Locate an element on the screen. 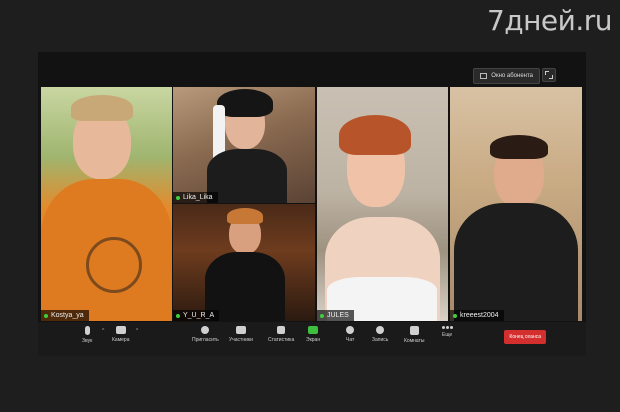 The image size is (620, 412). participant-name-tag: kreeest2004 is located at coordinates (477, 315).